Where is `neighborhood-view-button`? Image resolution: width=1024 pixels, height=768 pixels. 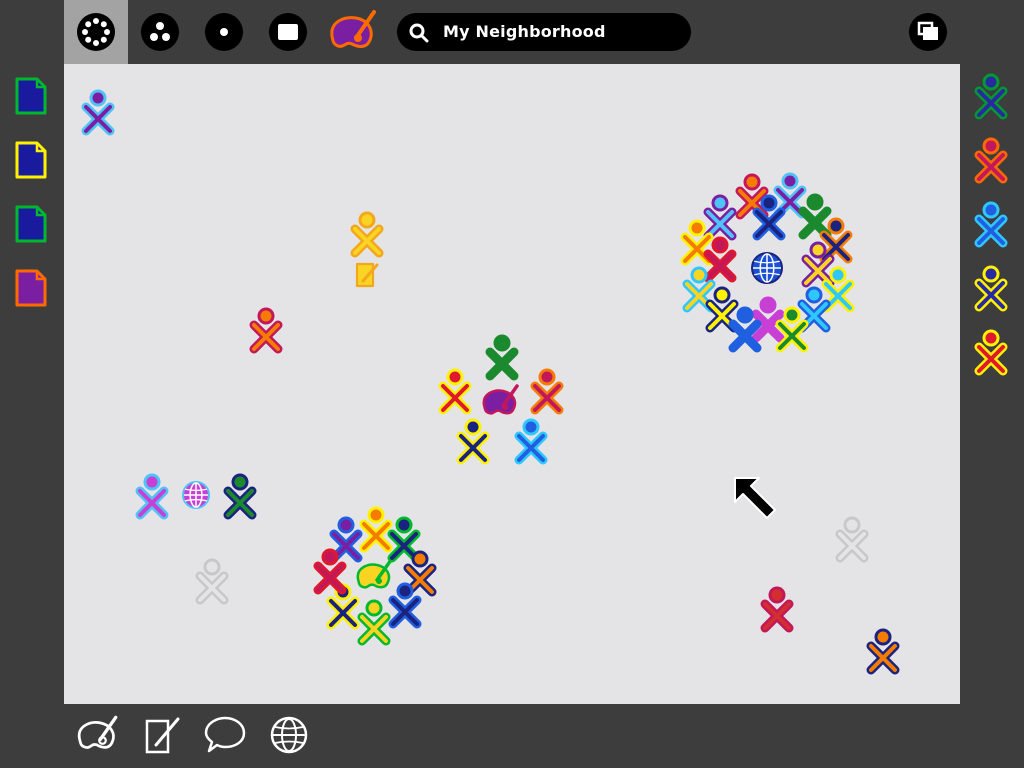 neighborhood-view-button is located at coordinates (96, 32).